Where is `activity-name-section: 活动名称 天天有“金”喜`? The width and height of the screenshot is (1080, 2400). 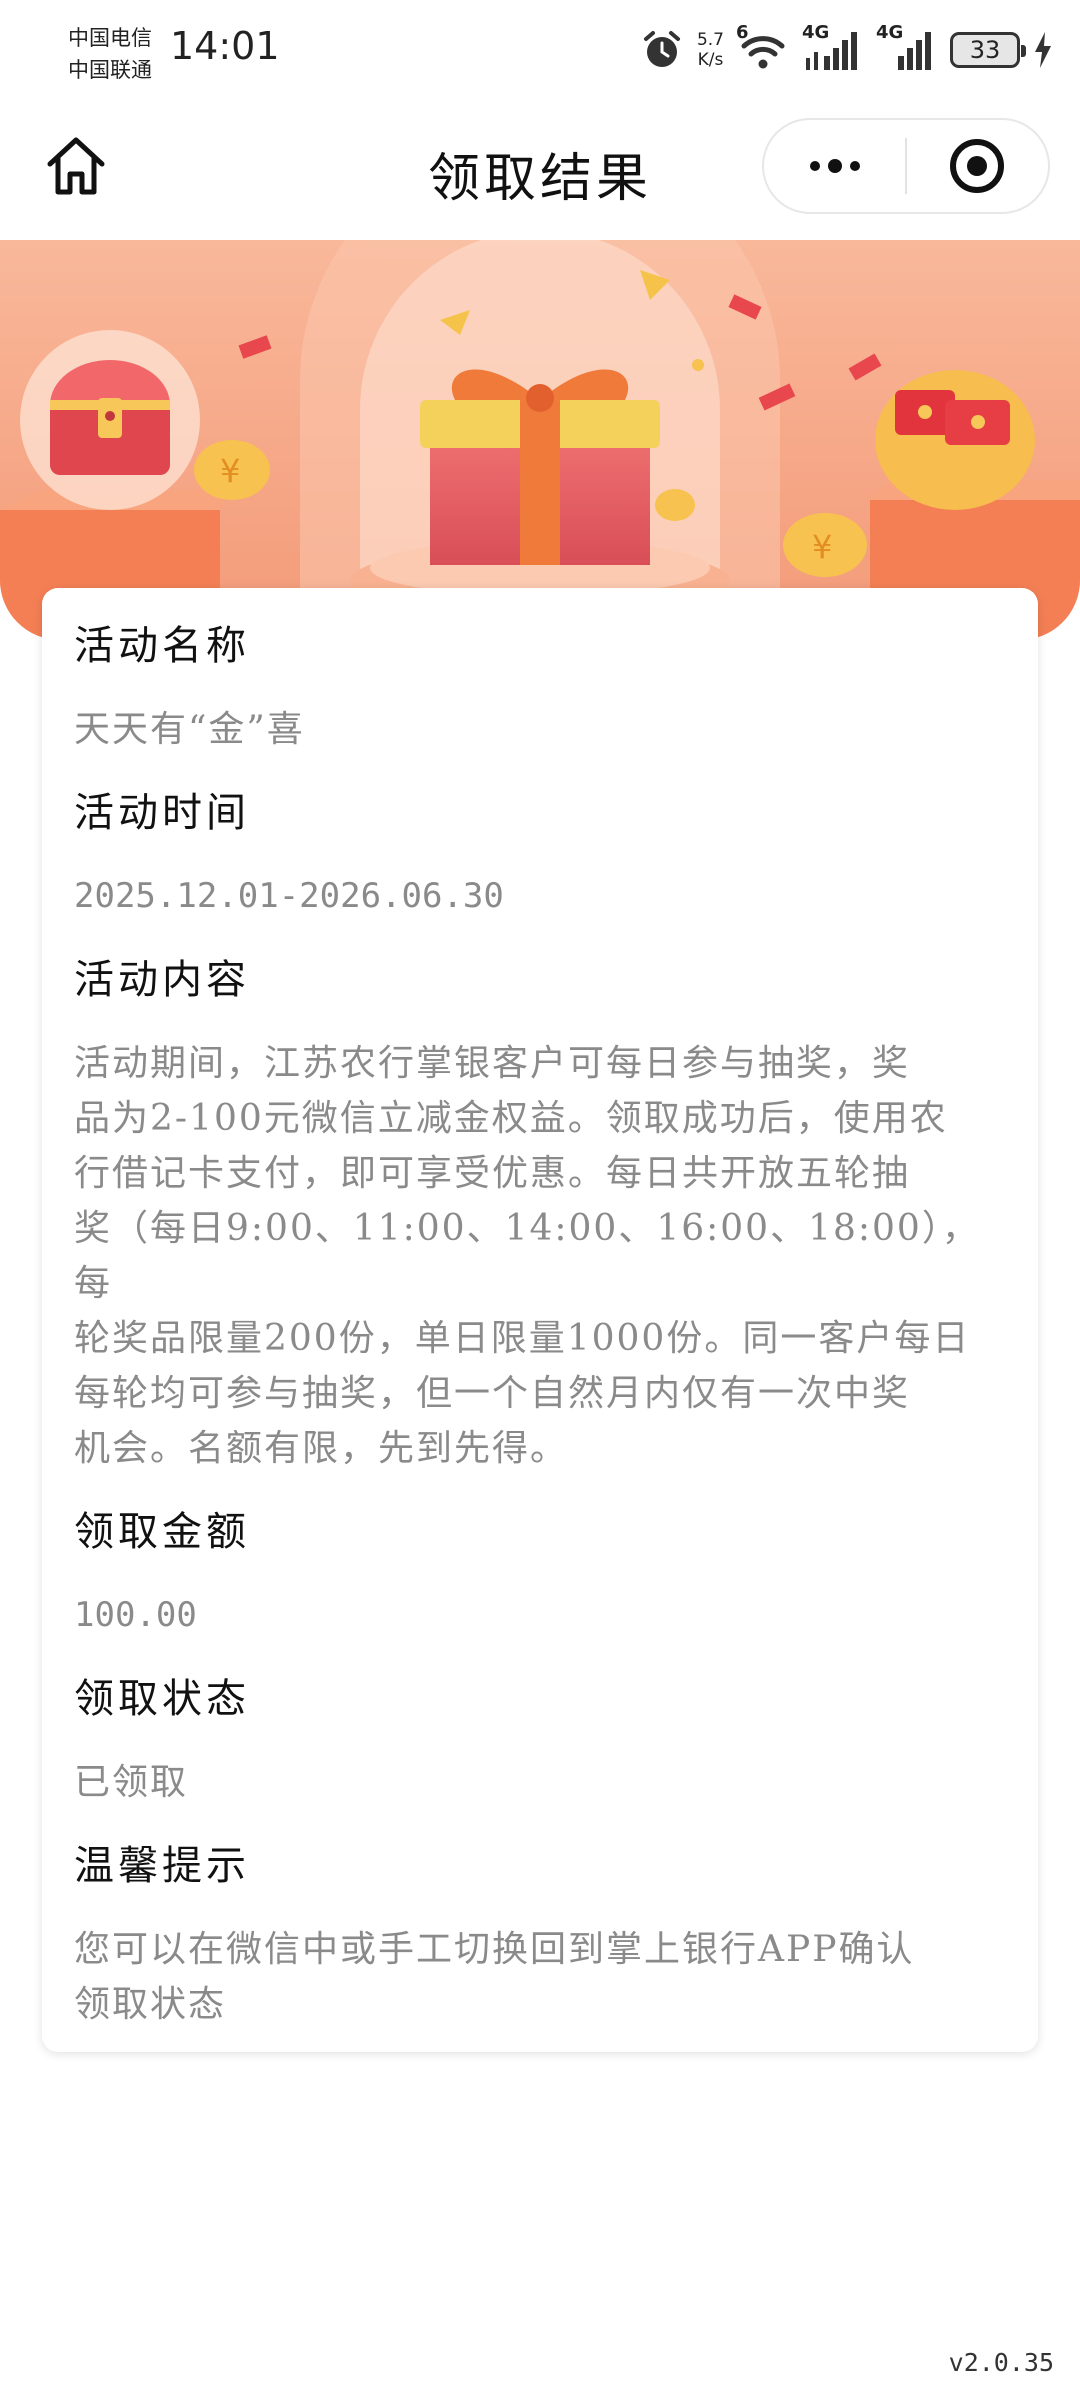
activity-name-section: 活动名称 天天有“金”喜 is located at coordinates (541, 687).